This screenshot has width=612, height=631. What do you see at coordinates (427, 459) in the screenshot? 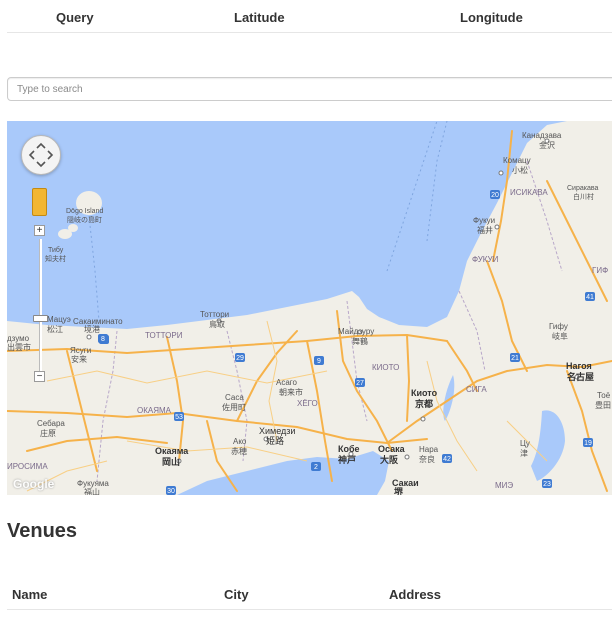
I see `map-label-nara-jp: 奈良` at bounding box center [427, 459].